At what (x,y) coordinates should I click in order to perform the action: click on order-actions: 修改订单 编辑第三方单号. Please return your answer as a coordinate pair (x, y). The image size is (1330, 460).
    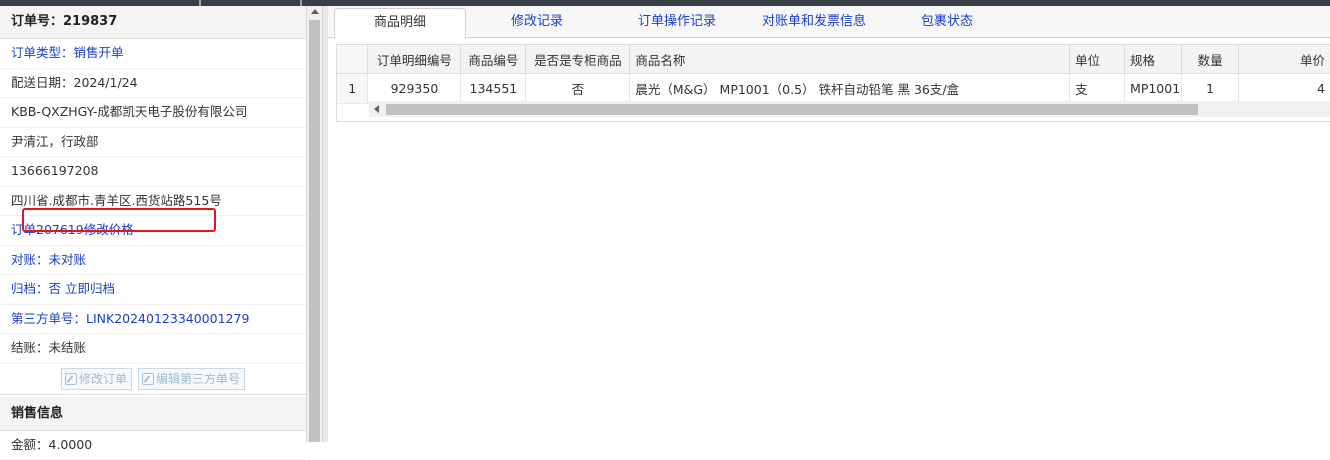
    Looking at the image, I should click on (153, 379).